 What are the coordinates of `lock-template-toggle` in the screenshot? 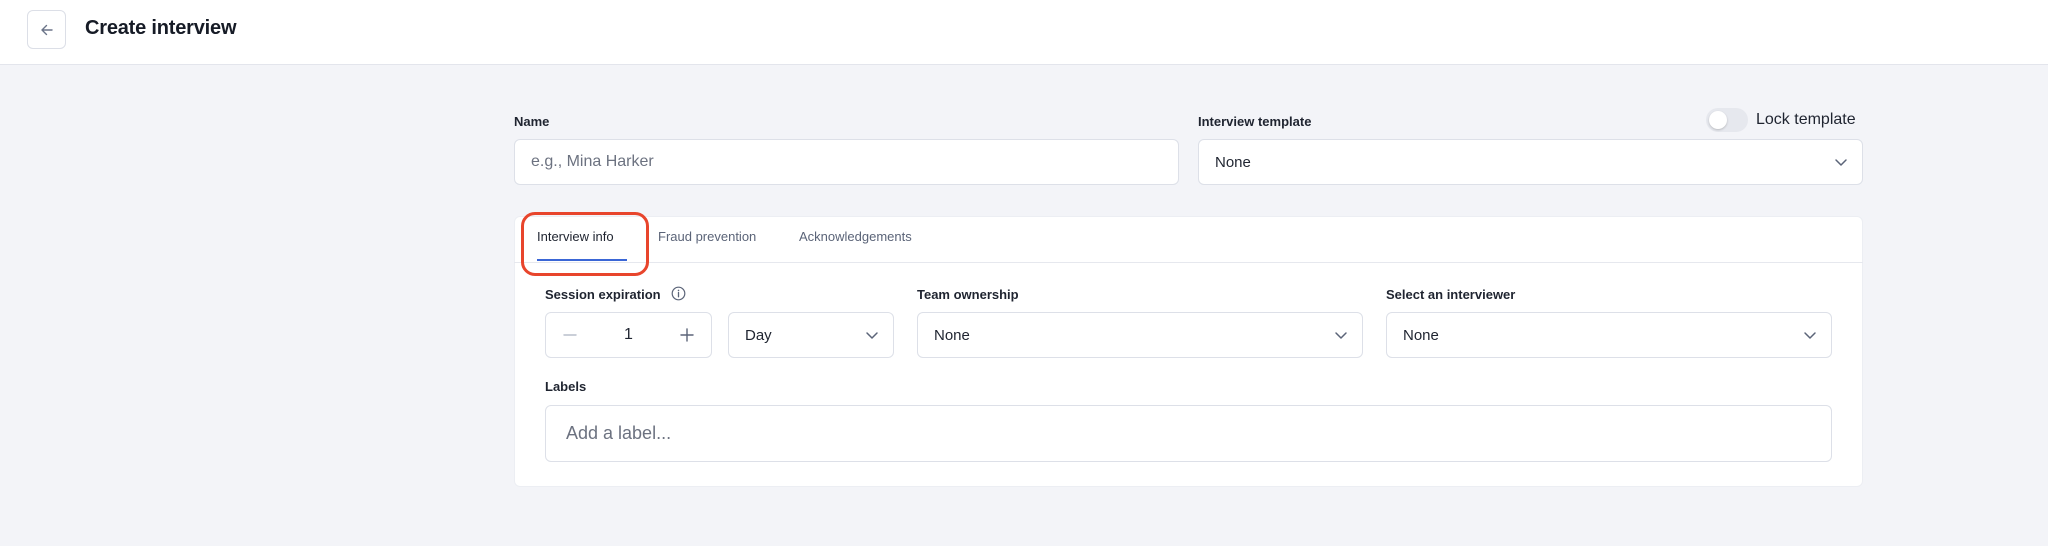 It's located at (1727, 120).